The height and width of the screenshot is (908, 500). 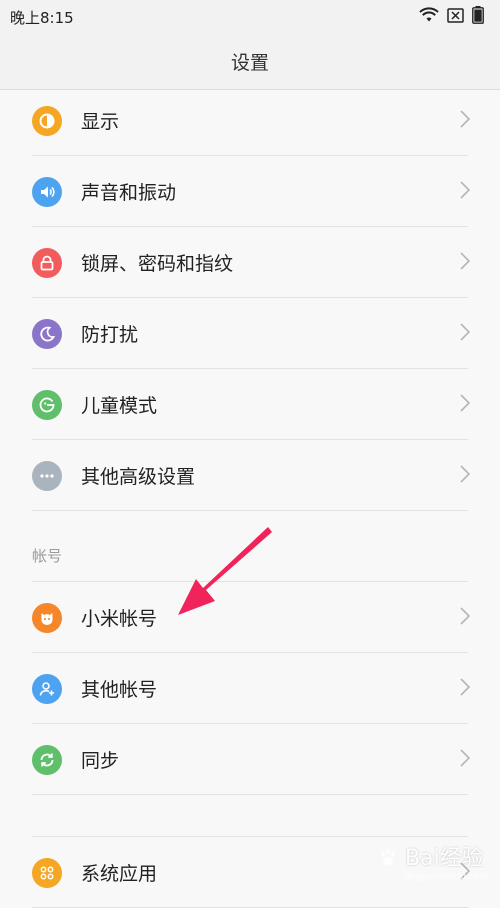 I want to click on speaker-icon, so click(x=47, y=191).